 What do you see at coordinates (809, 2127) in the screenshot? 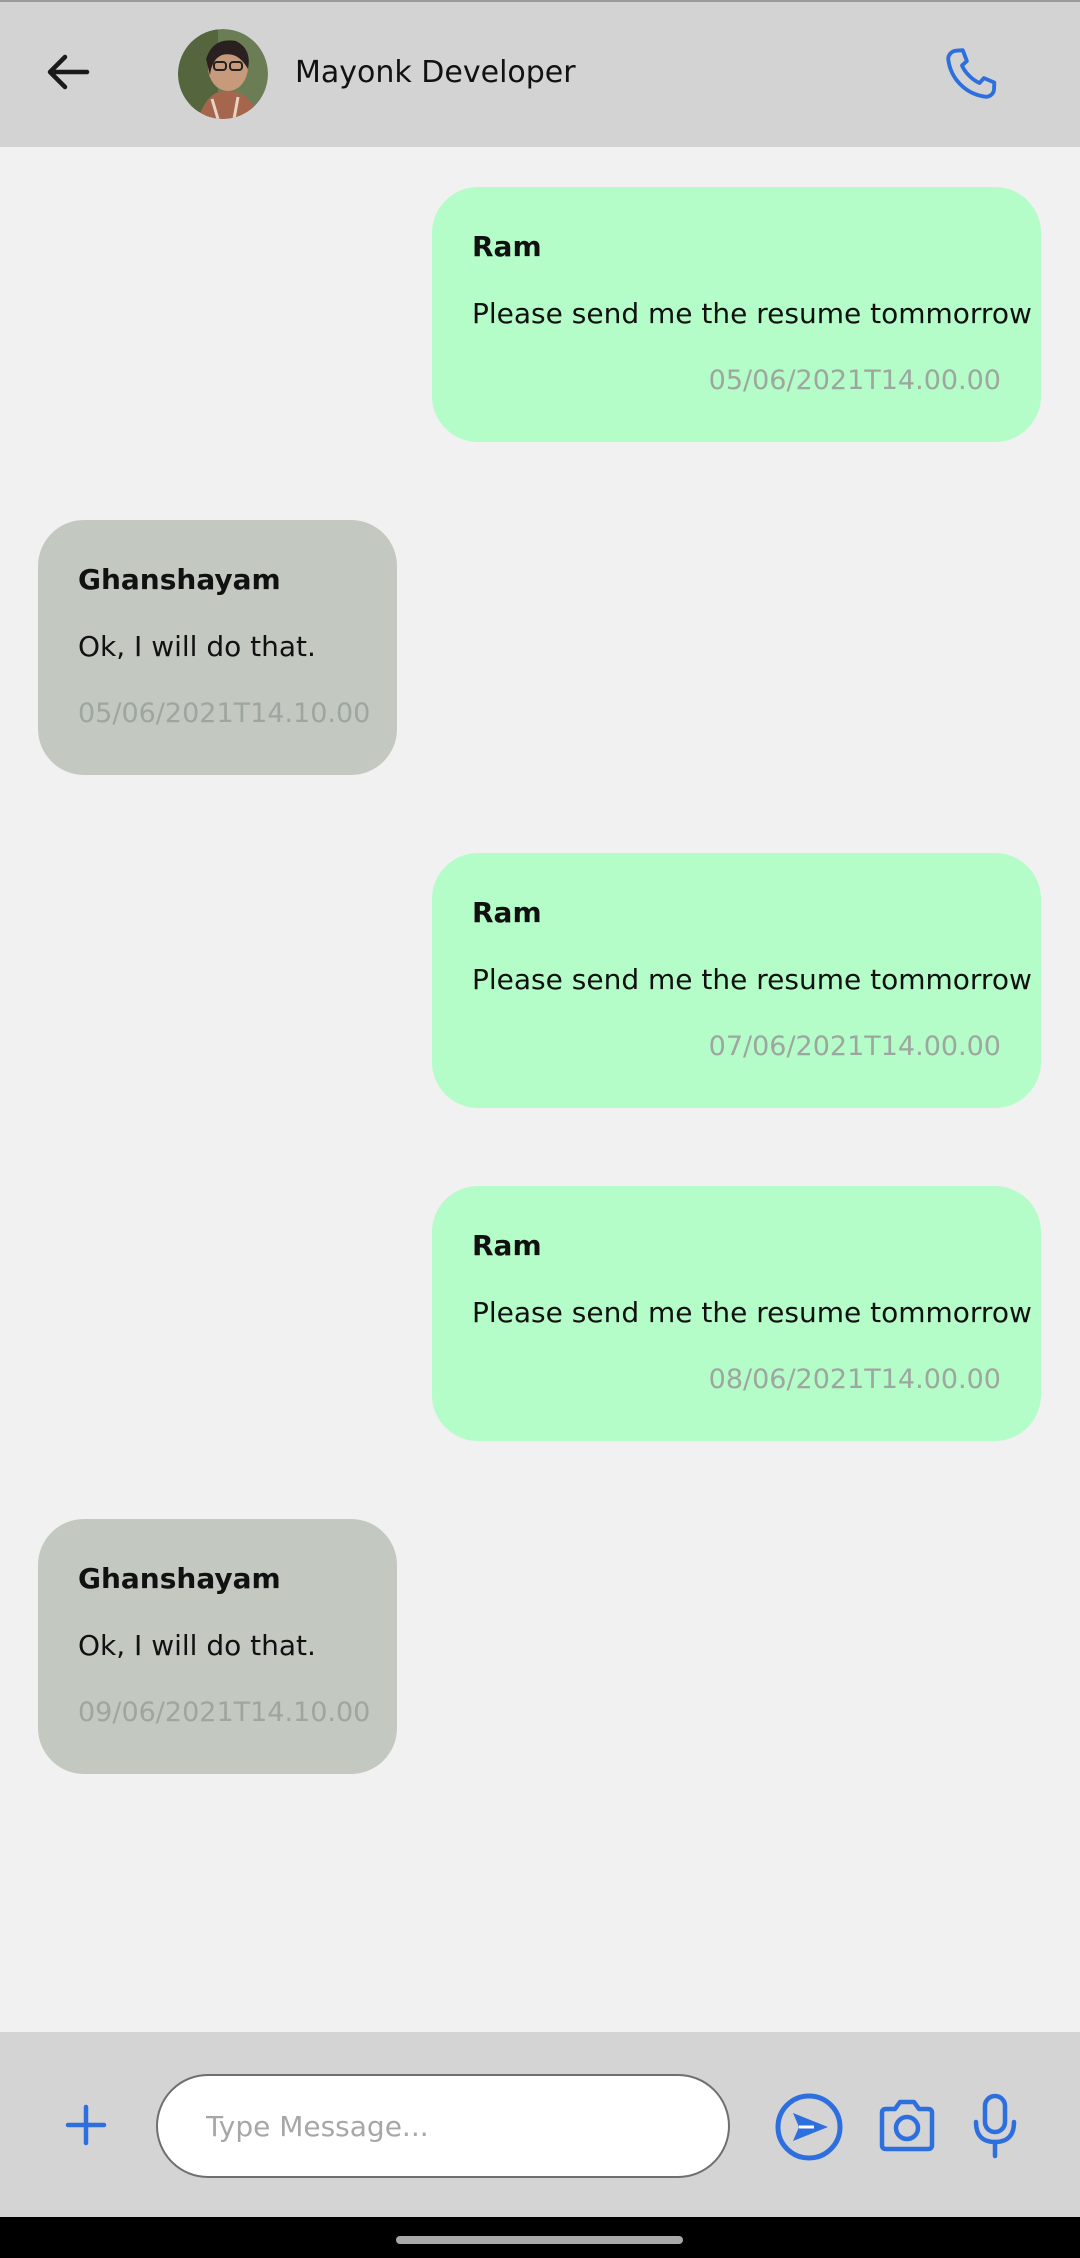
I see `send-icon` at bounding box center [809, 2127].